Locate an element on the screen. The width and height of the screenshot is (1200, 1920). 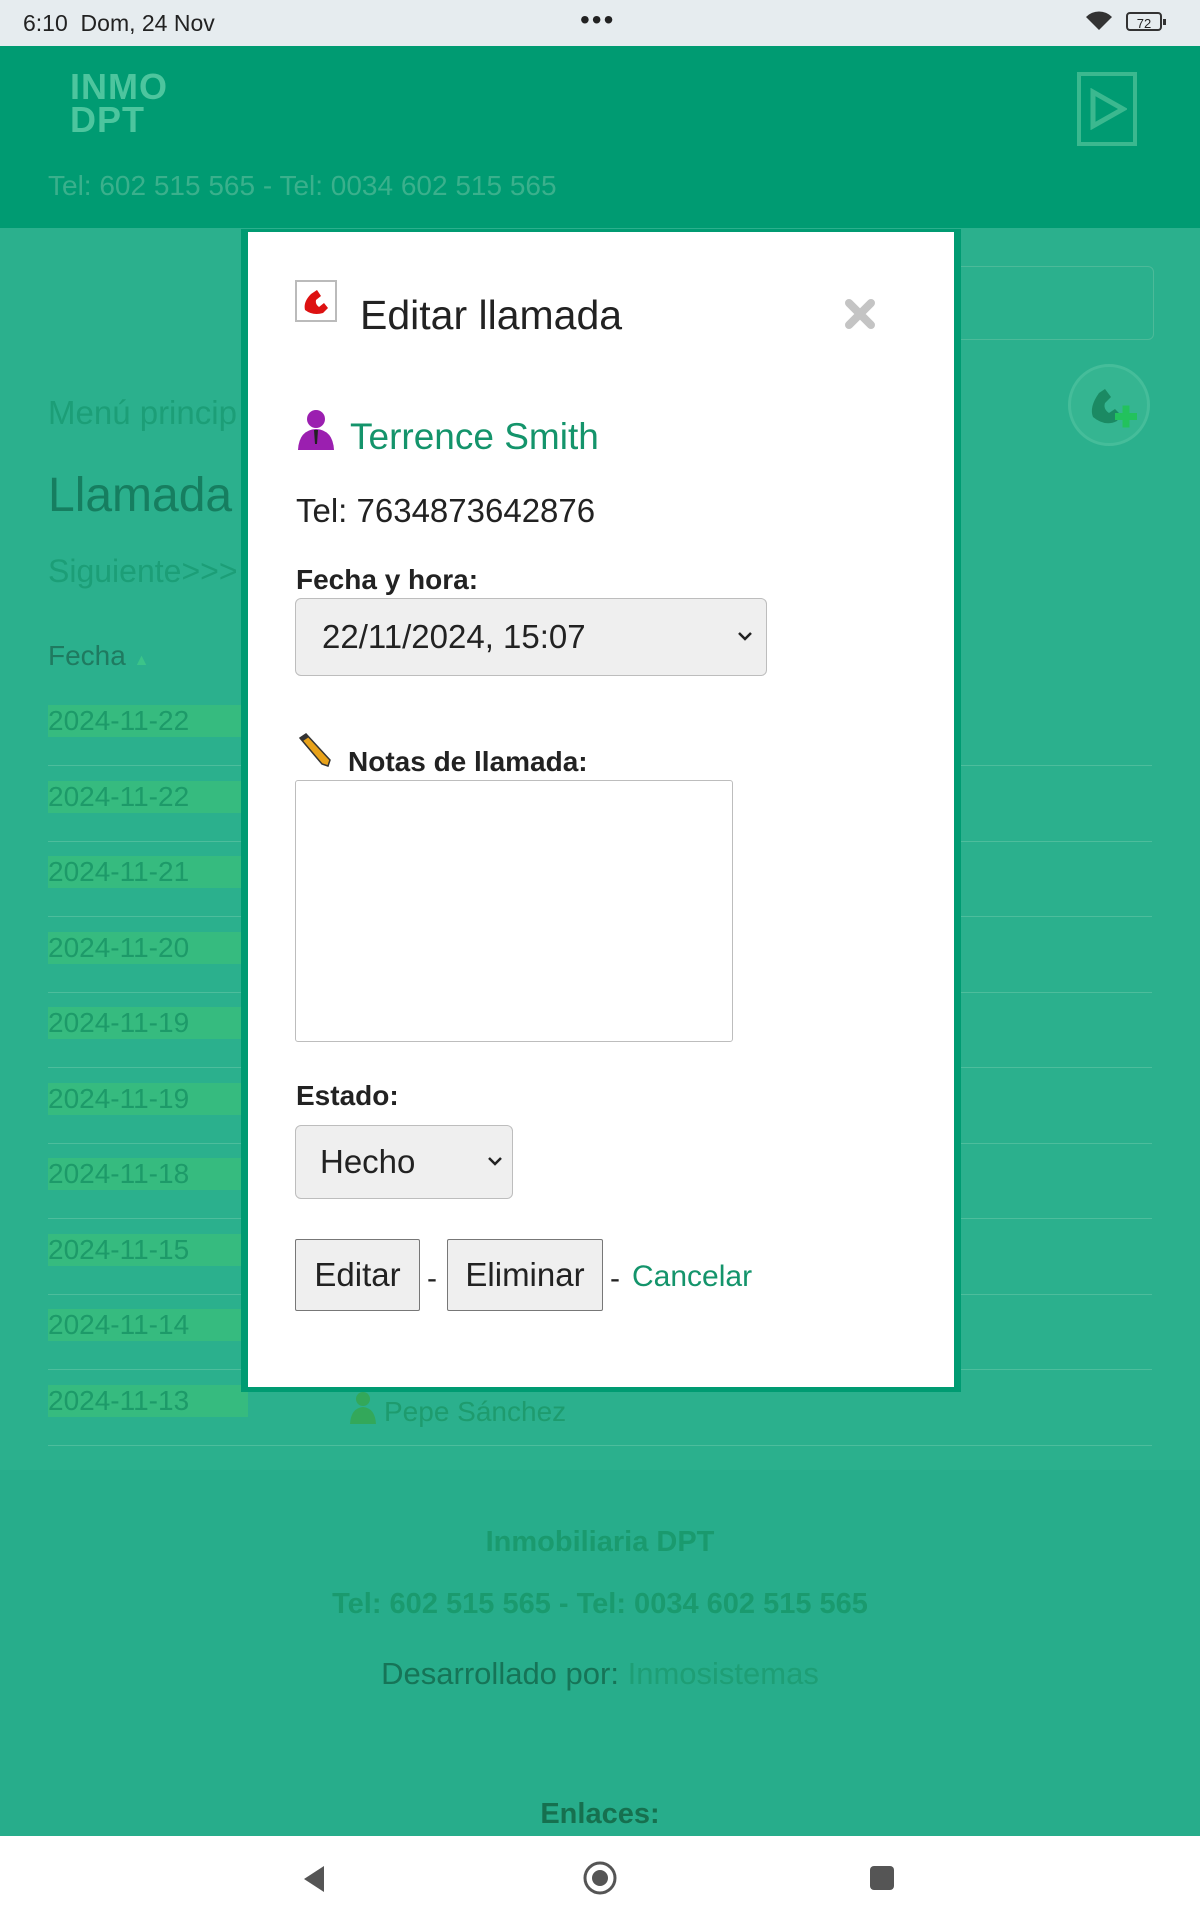
footer-company: Inmobiliaria DPT is located at coordinates (600, 1542).